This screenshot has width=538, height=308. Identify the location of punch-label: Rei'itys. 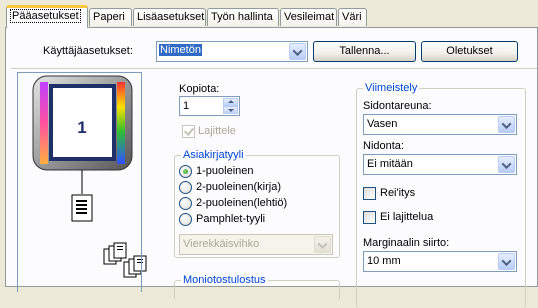
(398, 193).